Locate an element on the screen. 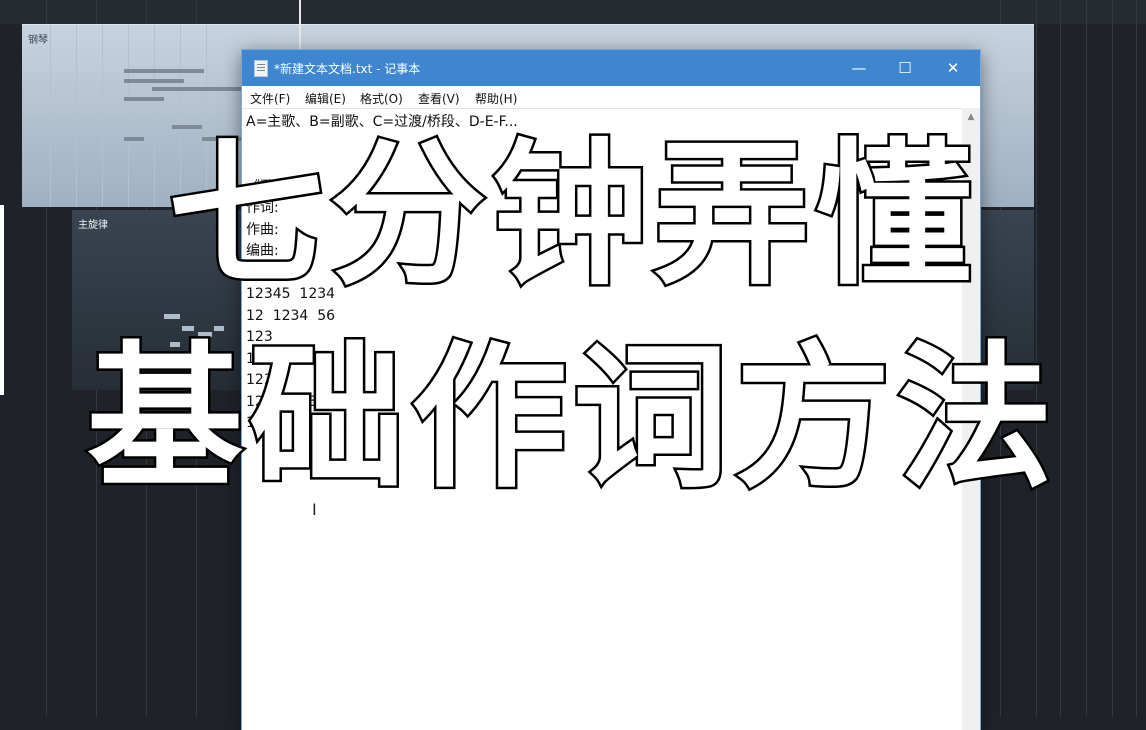  menu-file: 文件(F) is located at coordinates (270, 98).